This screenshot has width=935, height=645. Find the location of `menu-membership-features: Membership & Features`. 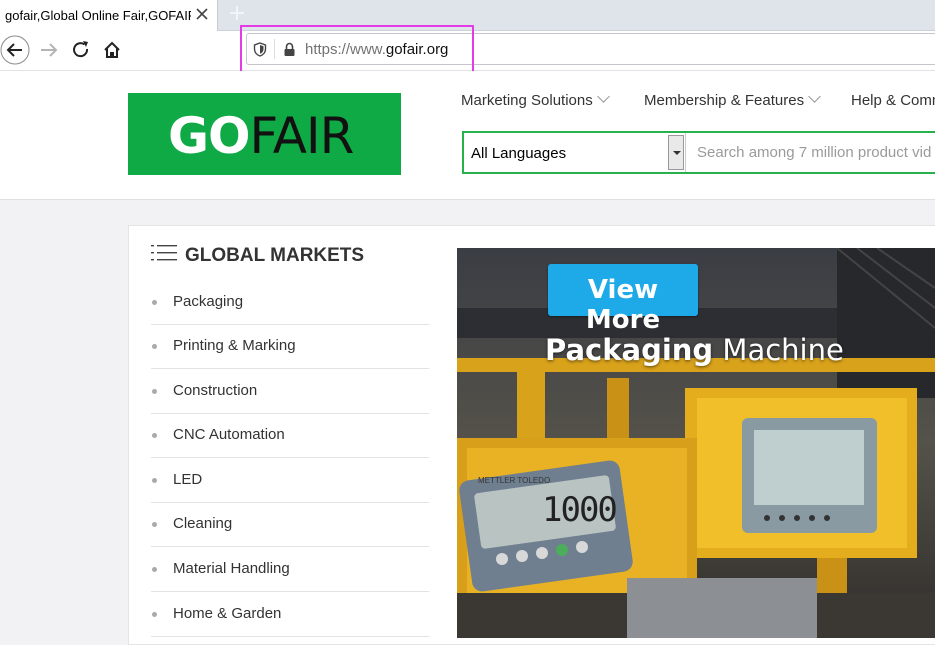

menu-membership-features: Membership & Features is located at coordinates (732, 99).